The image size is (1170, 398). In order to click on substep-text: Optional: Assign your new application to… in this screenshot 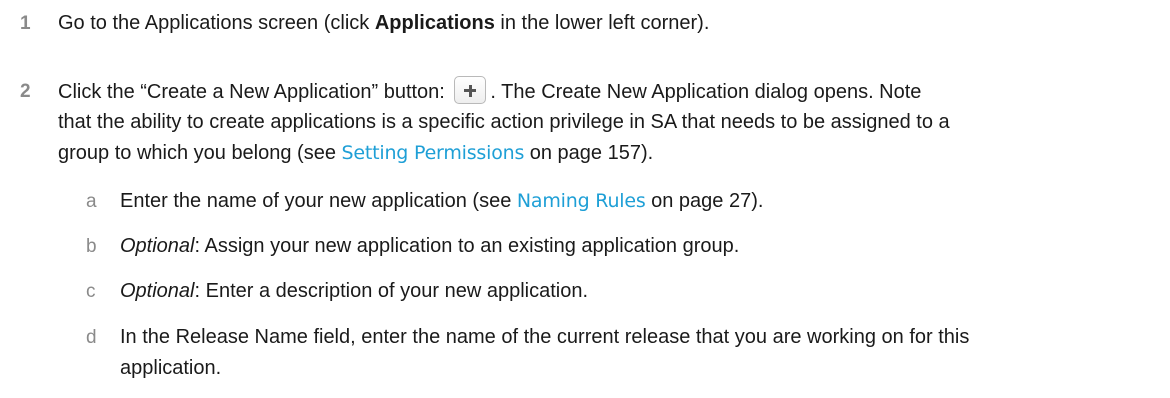, I will do `click(640, 246)`.